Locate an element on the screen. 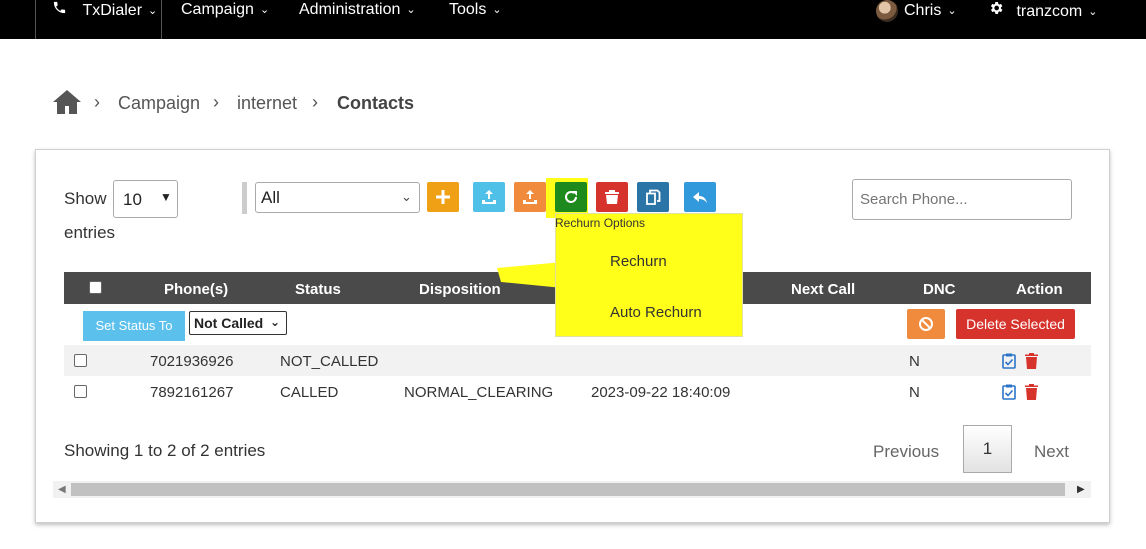 Image resolution: width=1146 pixels, height=549 pixels. brand-menu: TxDialer ⌄ is located at coordinates (104, 11).